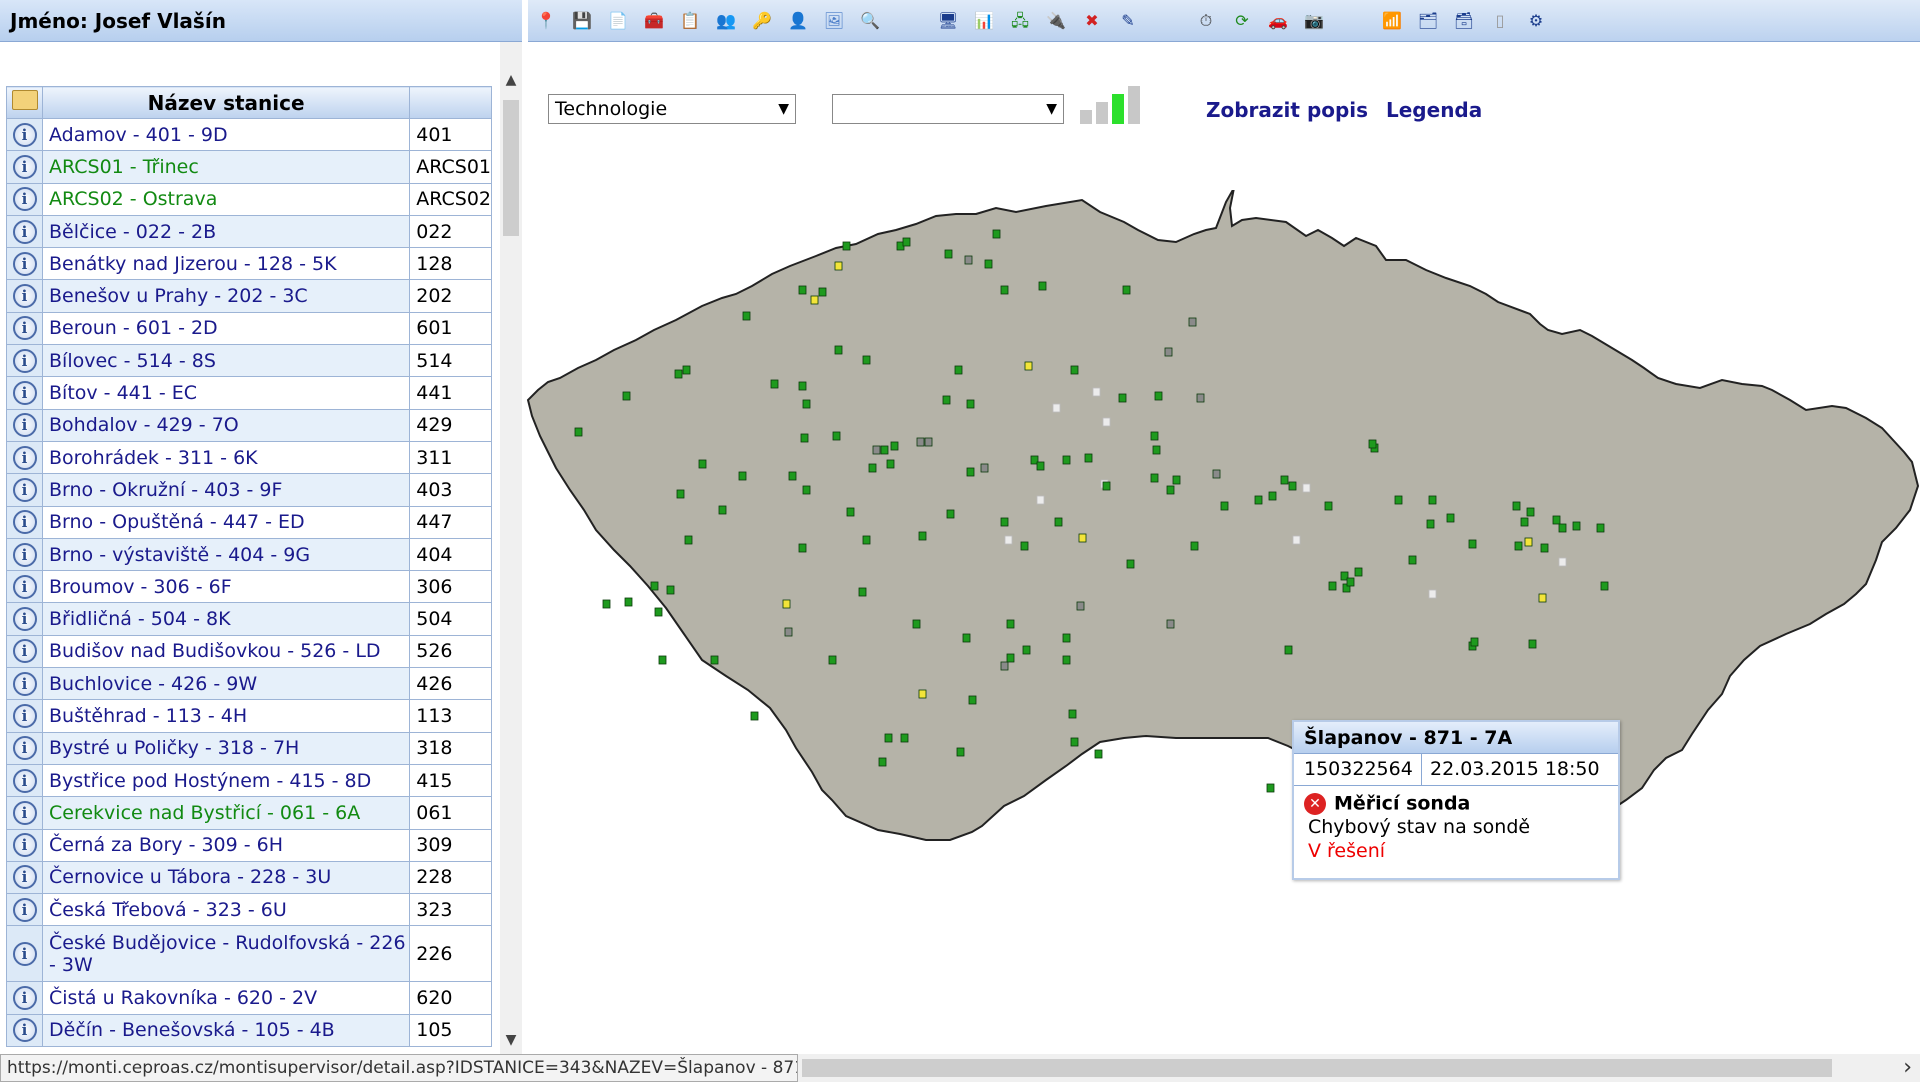  I want to click on chart-icon: 📊, so click(984, 21).